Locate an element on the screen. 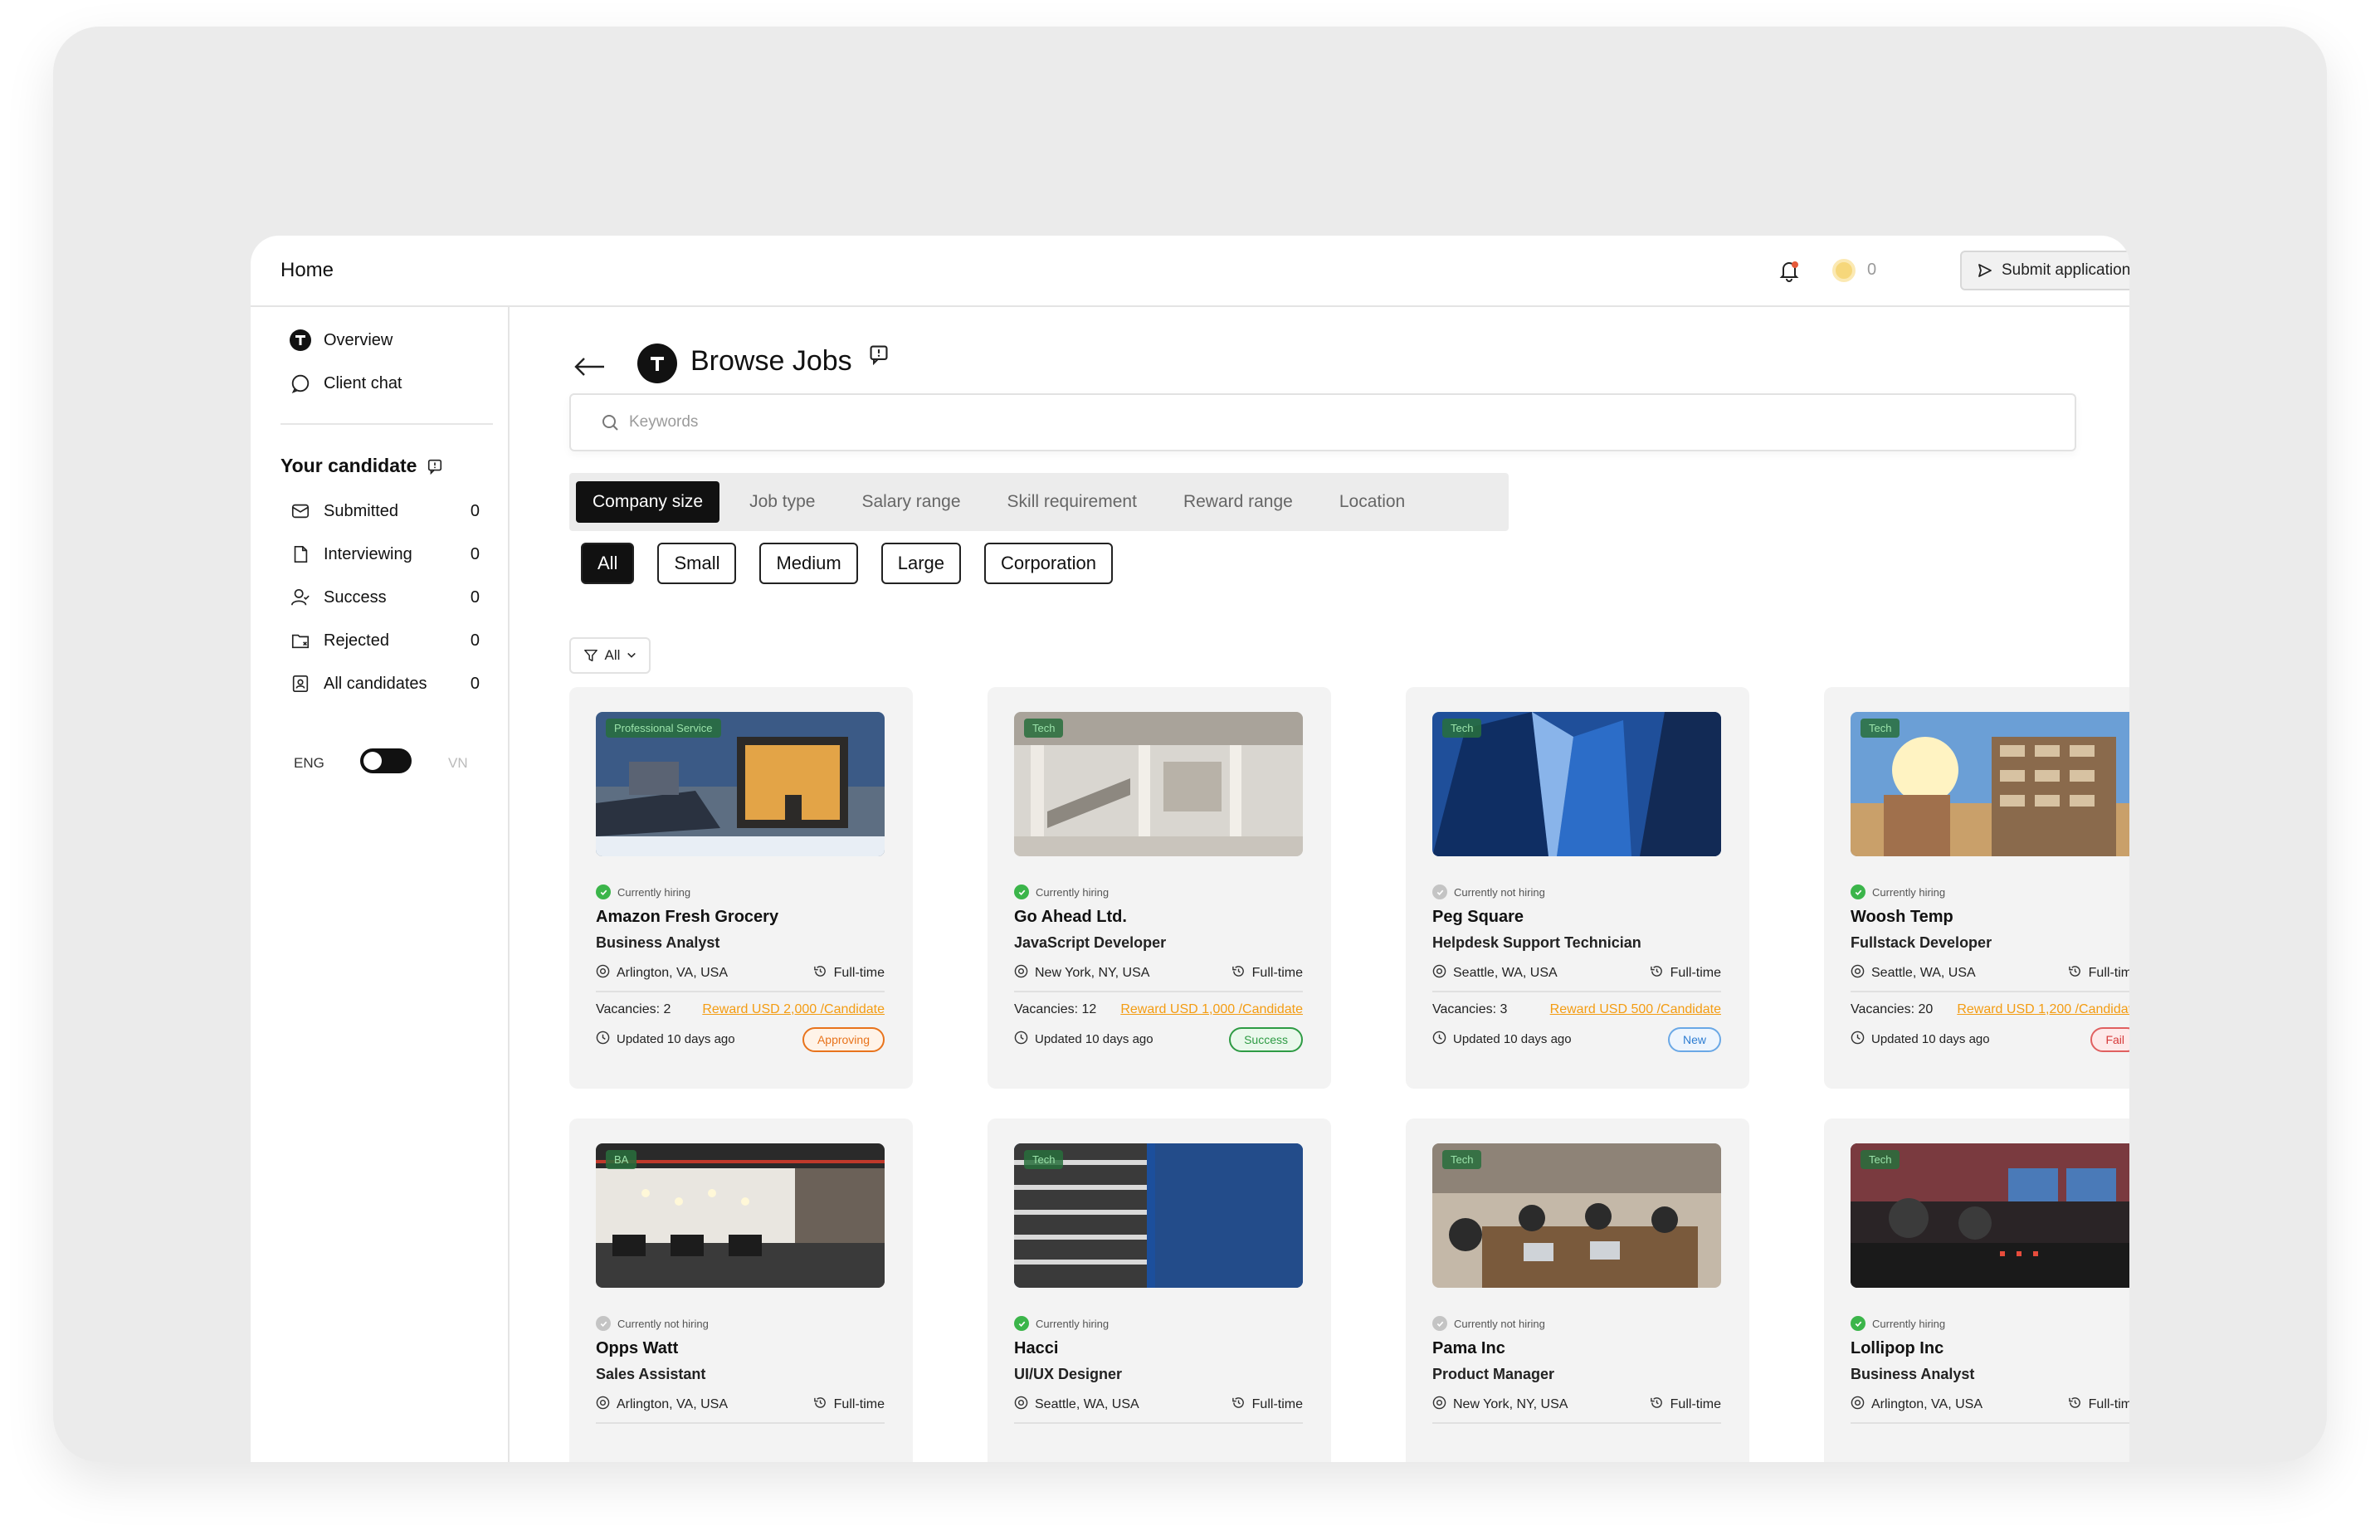  chip-corporation: Corporation is located at coordinates (1048, 563).